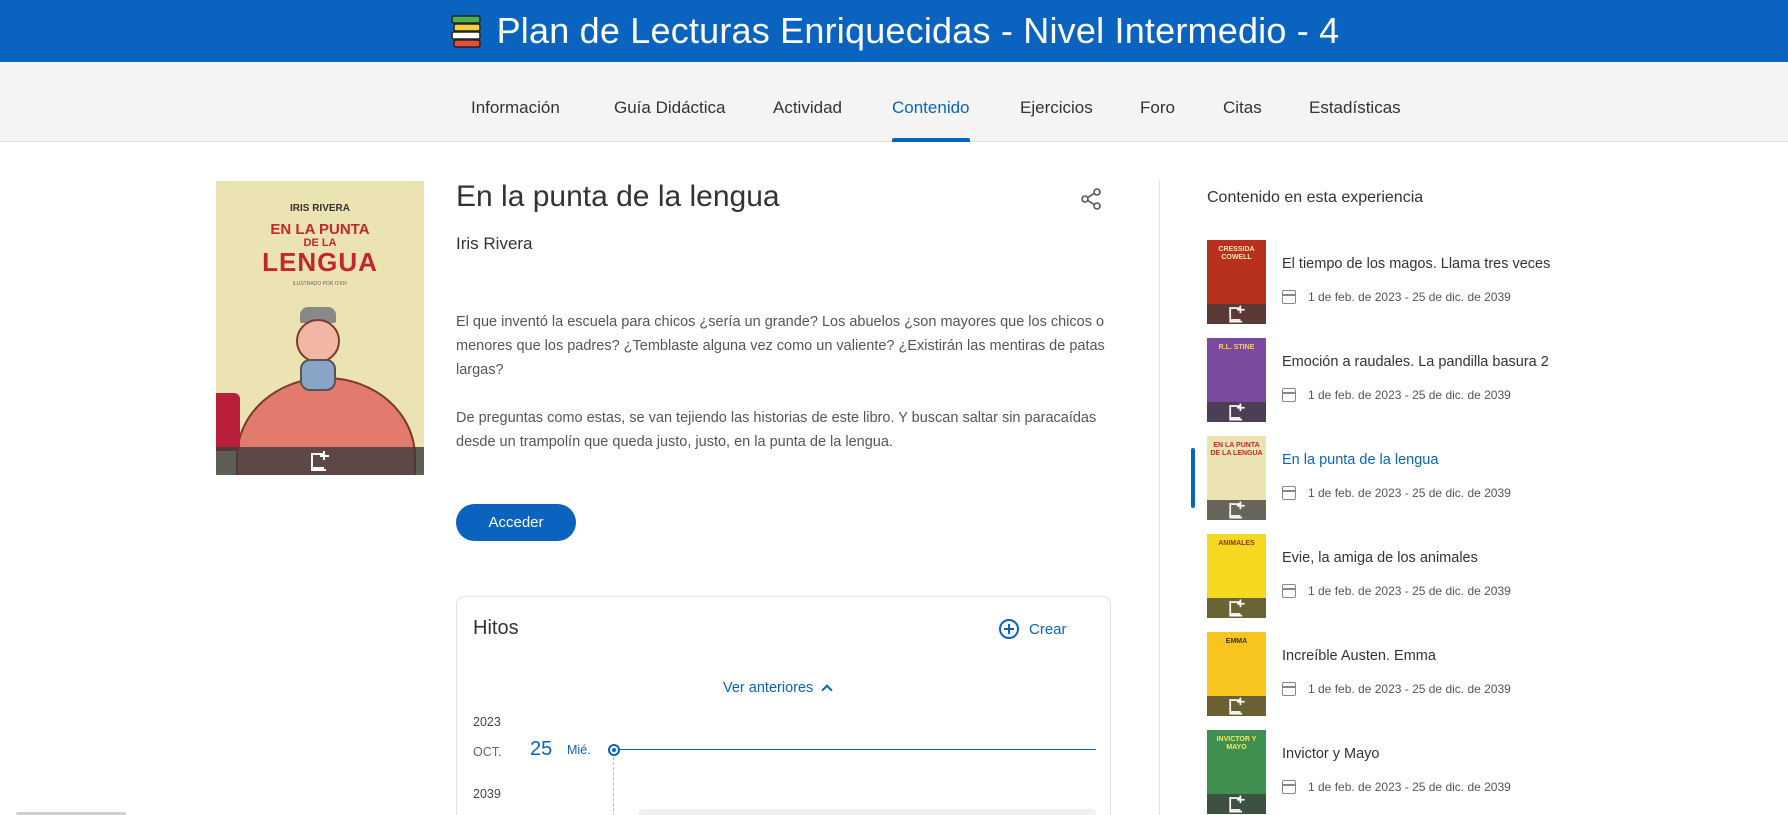  What do you see at coordinates (320, 229) in the screenshot?
I see `cover-title-line1: EN LA PUNTA` at bounding box center [320, 229].